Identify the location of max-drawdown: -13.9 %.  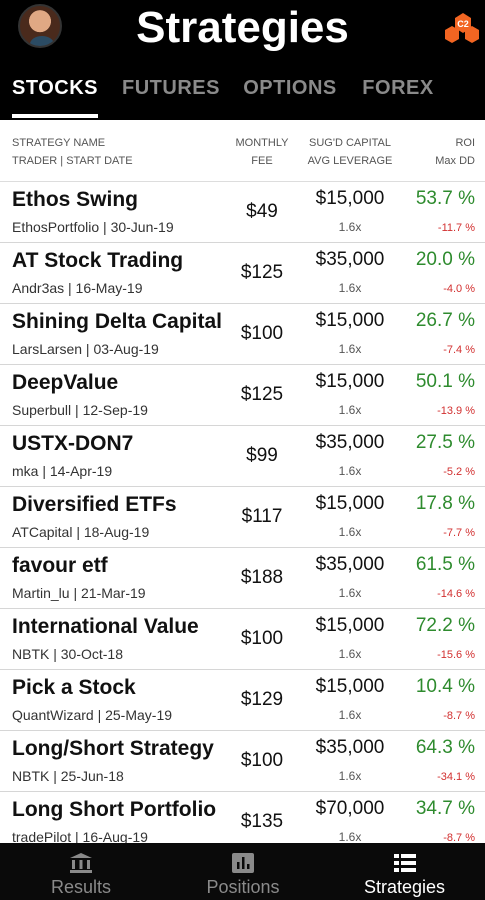
(456, 411).